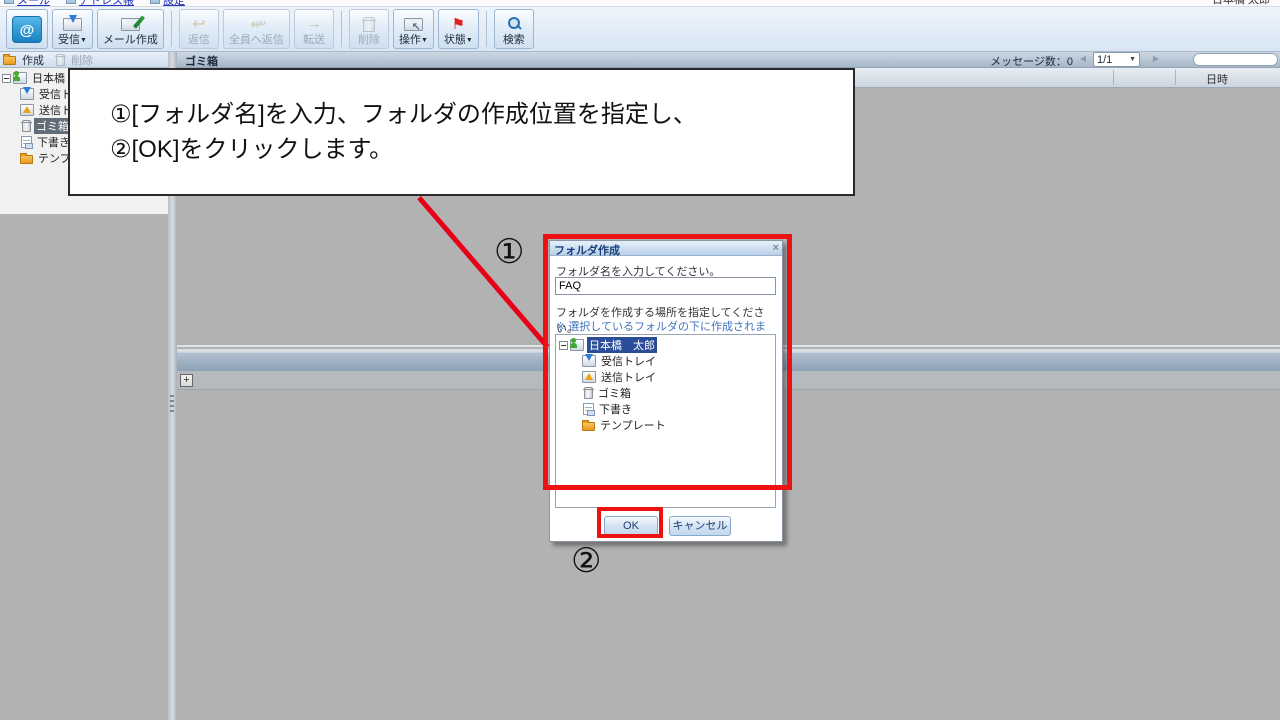 Image resolution: width=1280 pixels, height=720 pixels. I want to click on menu-link-addressbook: アドレス帳, so click(100, 3).